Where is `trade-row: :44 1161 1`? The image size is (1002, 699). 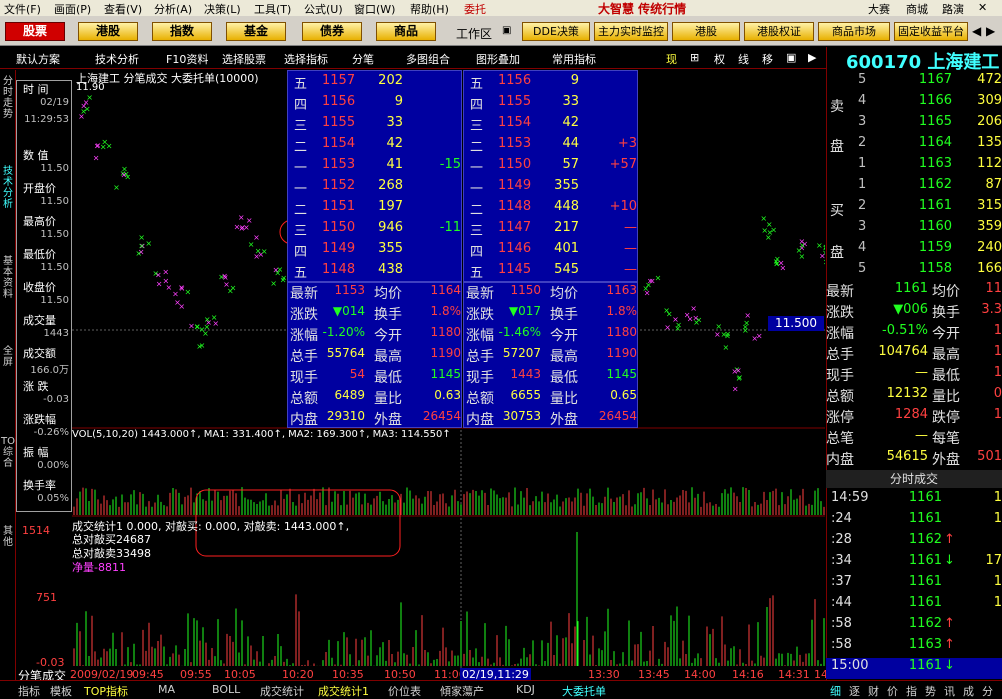 trade-row: :44 1161 1 is located at coordinates (914, 605).